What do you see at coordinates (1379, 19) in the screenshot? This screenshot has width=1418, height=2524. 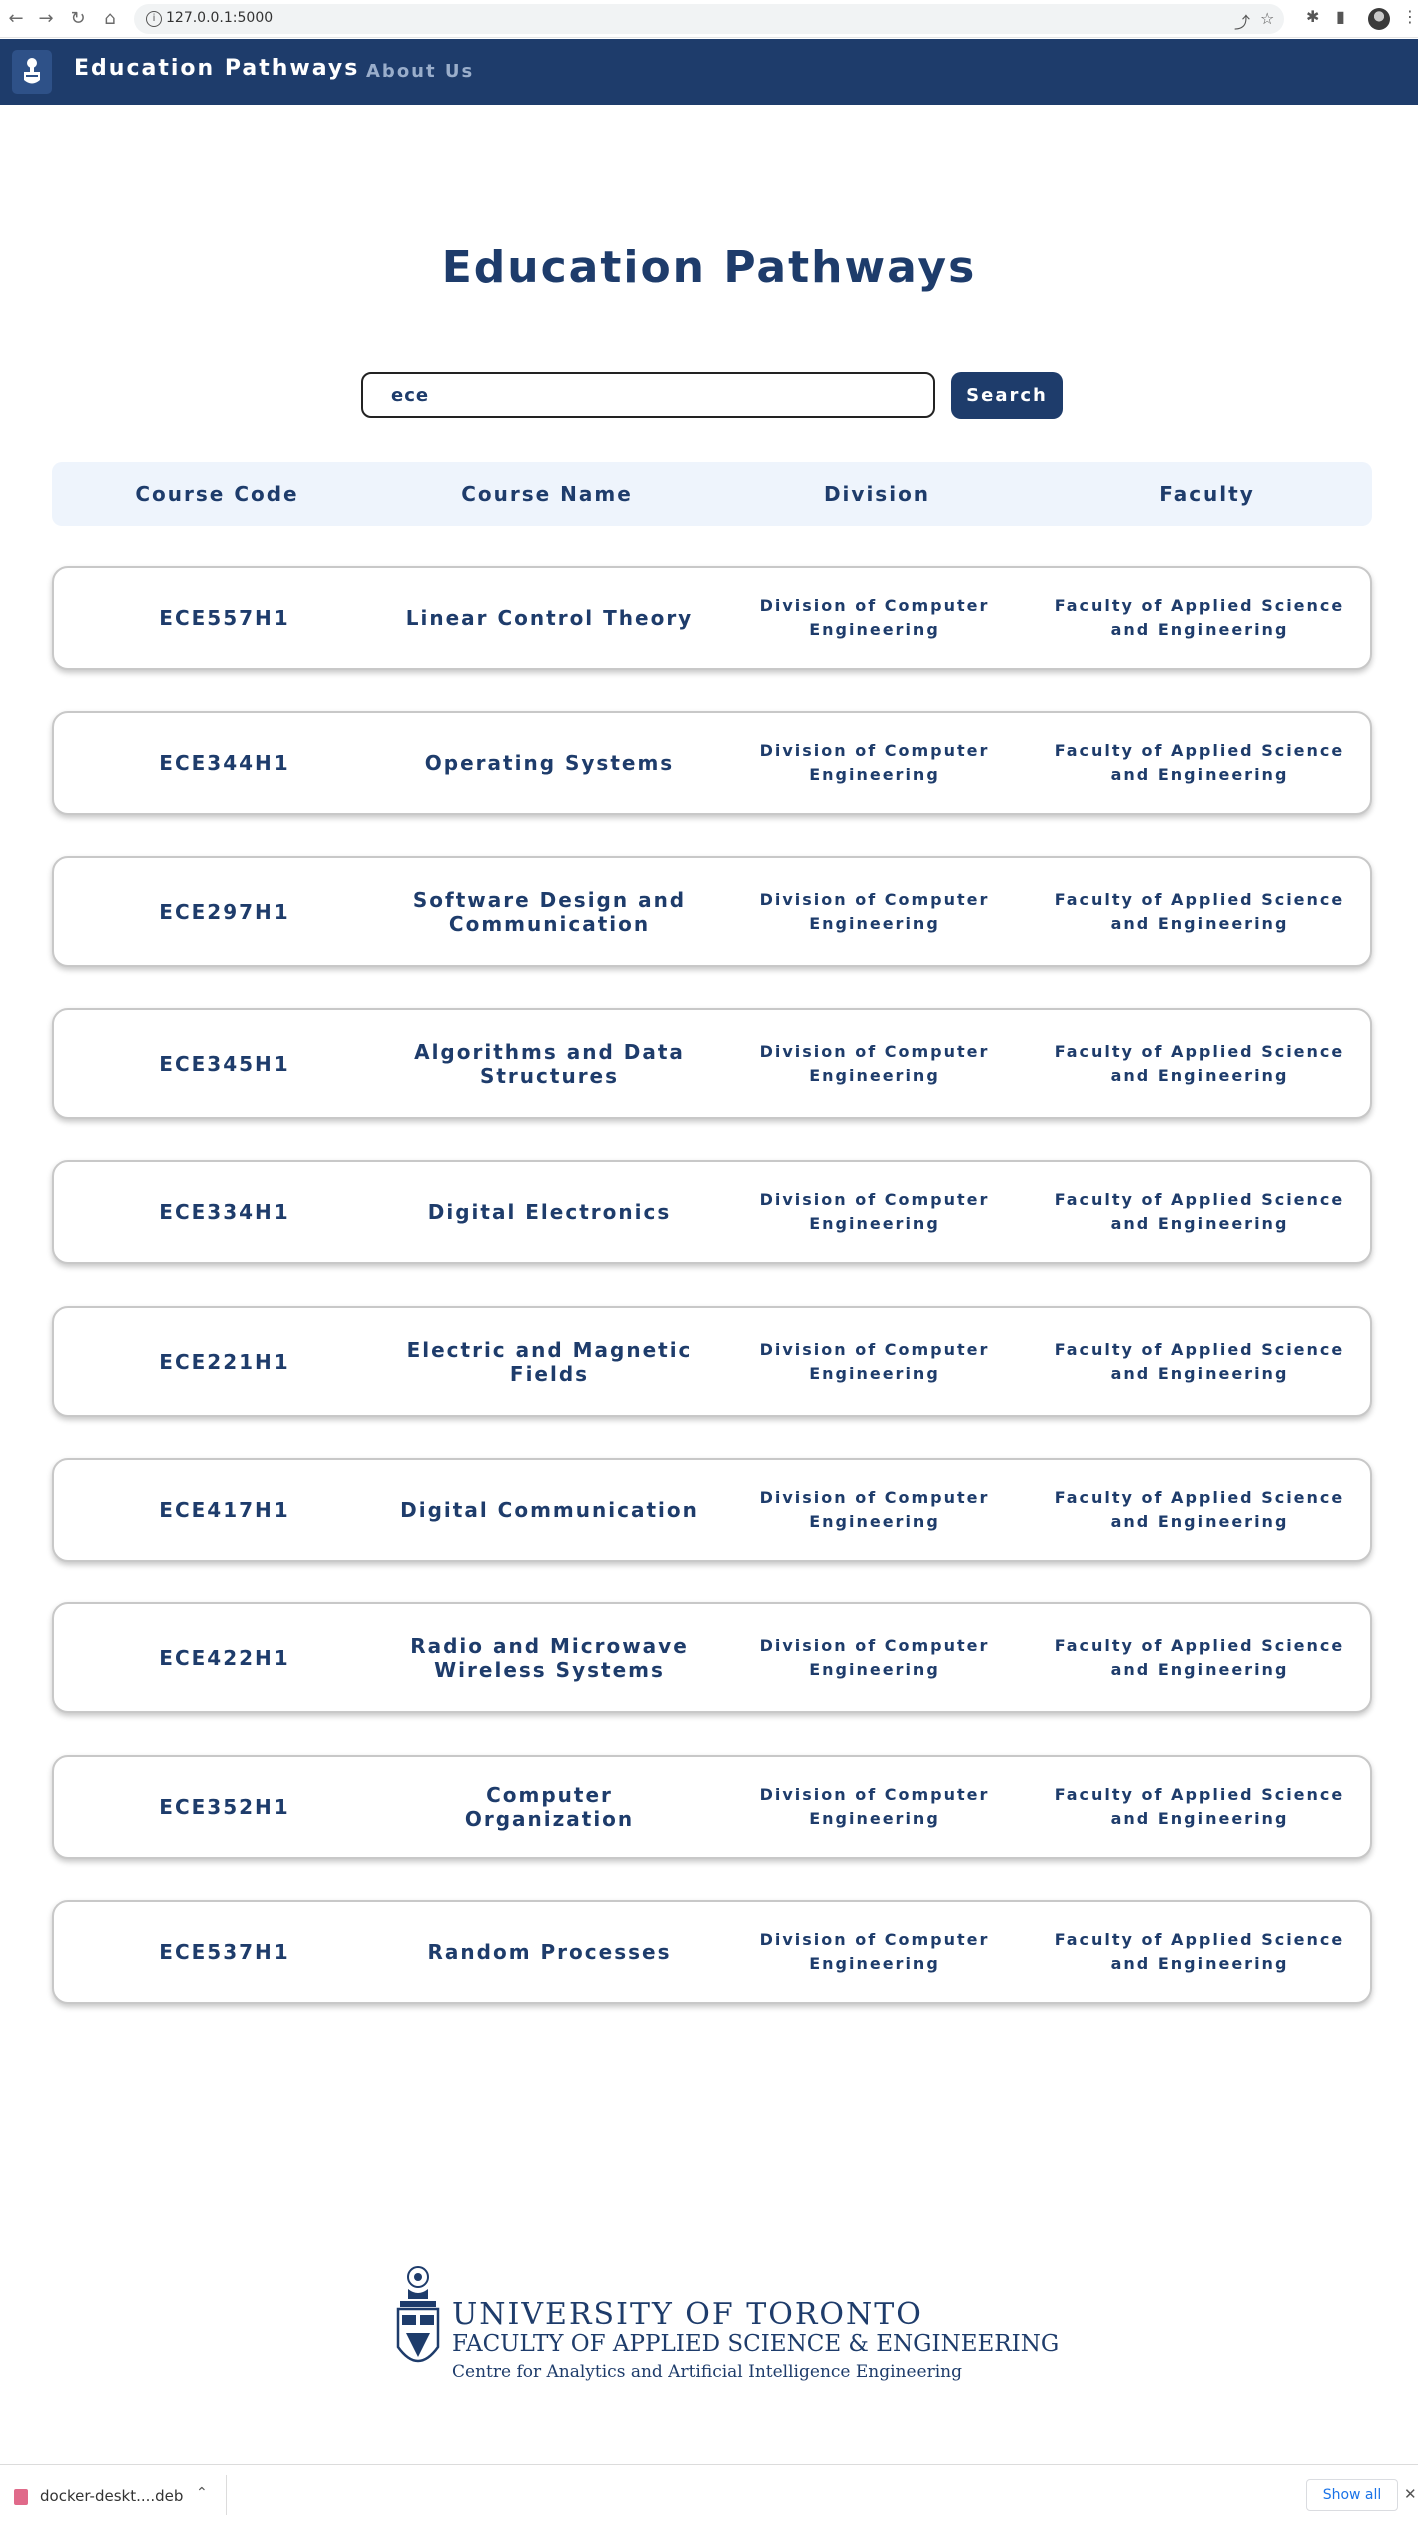 I see `profile-avatar` at bounding box center [1379, 19].